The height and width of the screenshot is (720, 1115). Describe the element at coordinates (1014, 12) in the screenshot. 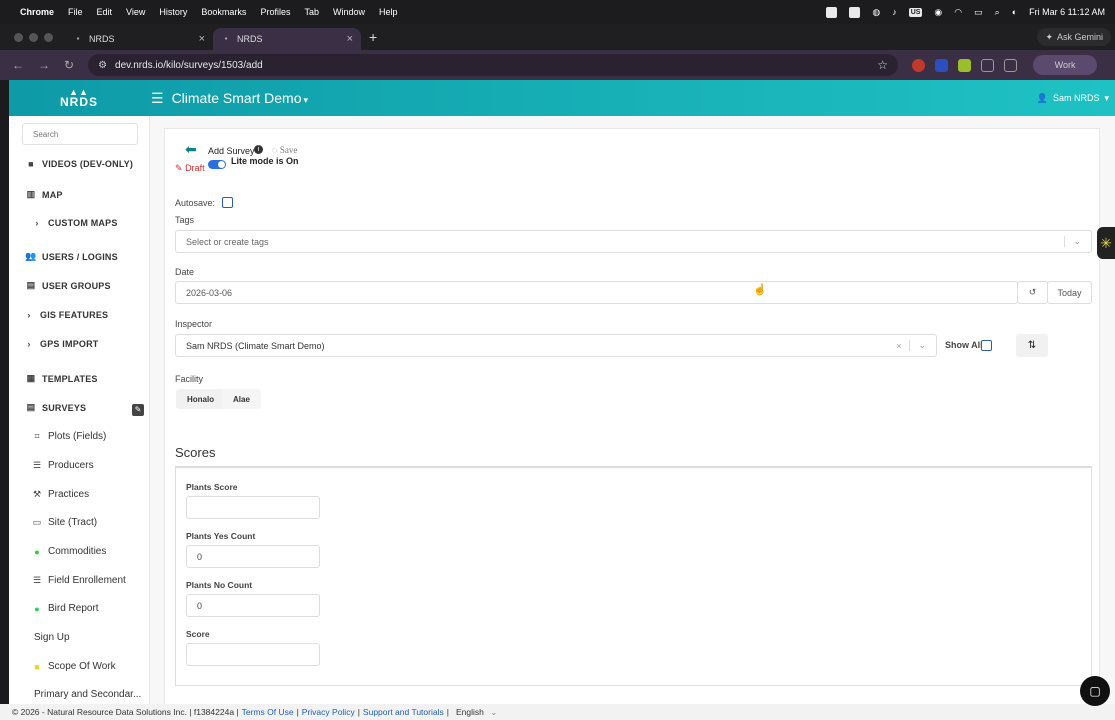

I see `control-center-icon: ◐` at that location.